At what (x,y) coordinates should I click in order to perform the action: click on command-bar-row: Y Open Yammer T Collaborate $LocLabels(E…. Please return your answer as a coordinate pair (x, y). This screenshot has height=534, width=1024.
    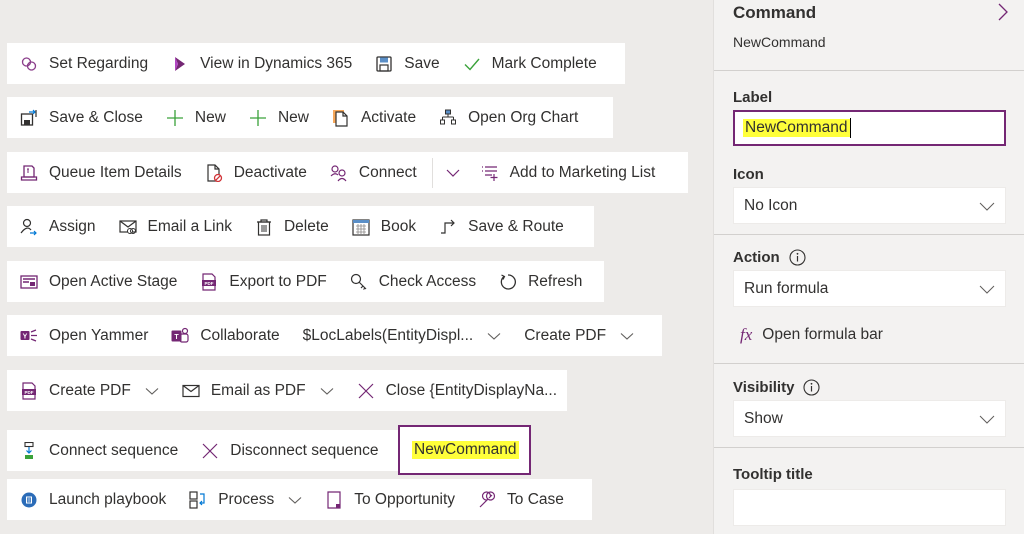
    Looking at the image, I should click on (334, 335).